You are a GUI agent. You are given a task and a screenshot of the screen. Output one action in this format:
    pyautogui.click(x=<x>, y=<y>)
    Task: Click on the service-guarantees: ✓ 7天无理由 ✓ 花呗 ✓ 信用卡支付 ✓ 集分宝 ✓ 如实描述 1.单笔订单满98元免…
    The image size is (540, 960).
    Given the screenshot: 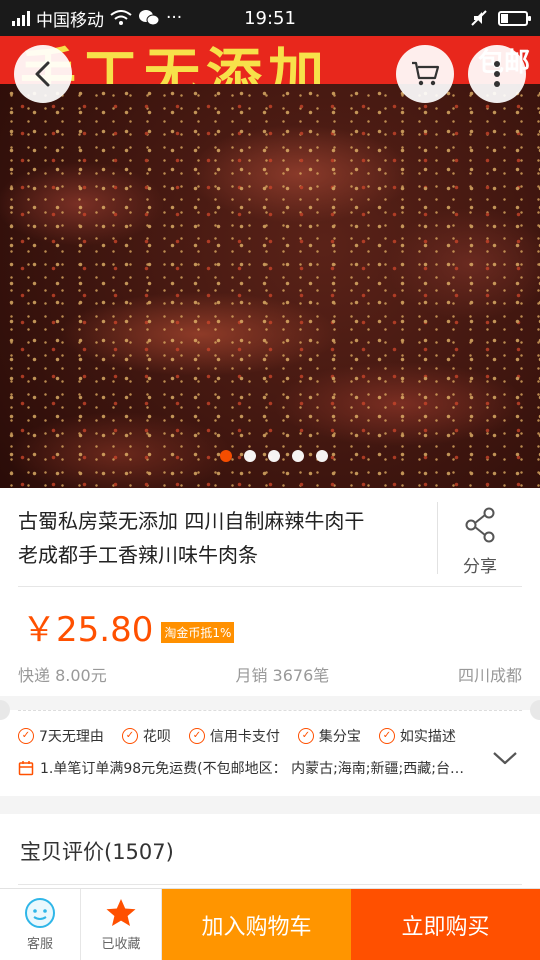 What is the action you would take?
    pyautogui.click(x=270, y=753)
    